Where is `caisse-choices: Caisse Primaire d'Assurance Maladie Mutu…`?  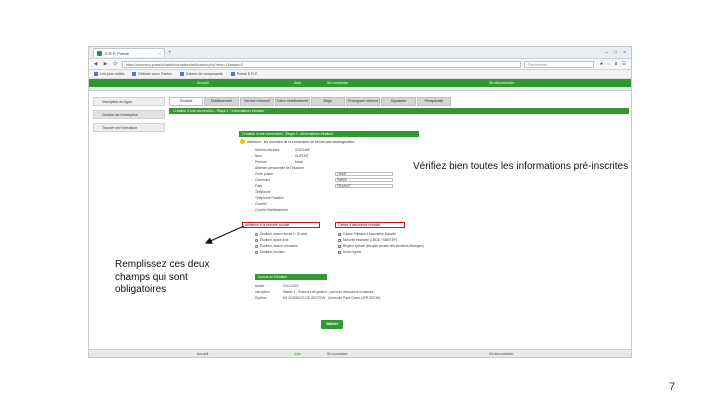 caisse-choices: Caisse Primaire d'Assurance Maladie Mutu… is located at coordinates (381, 243).